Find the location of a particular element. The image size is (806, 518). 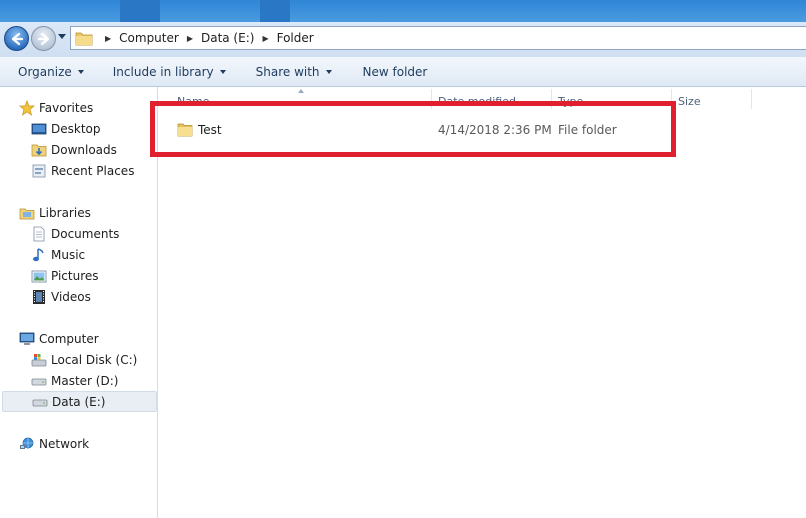

sidebar-item-music: Music is located at coordinates (78, 254).